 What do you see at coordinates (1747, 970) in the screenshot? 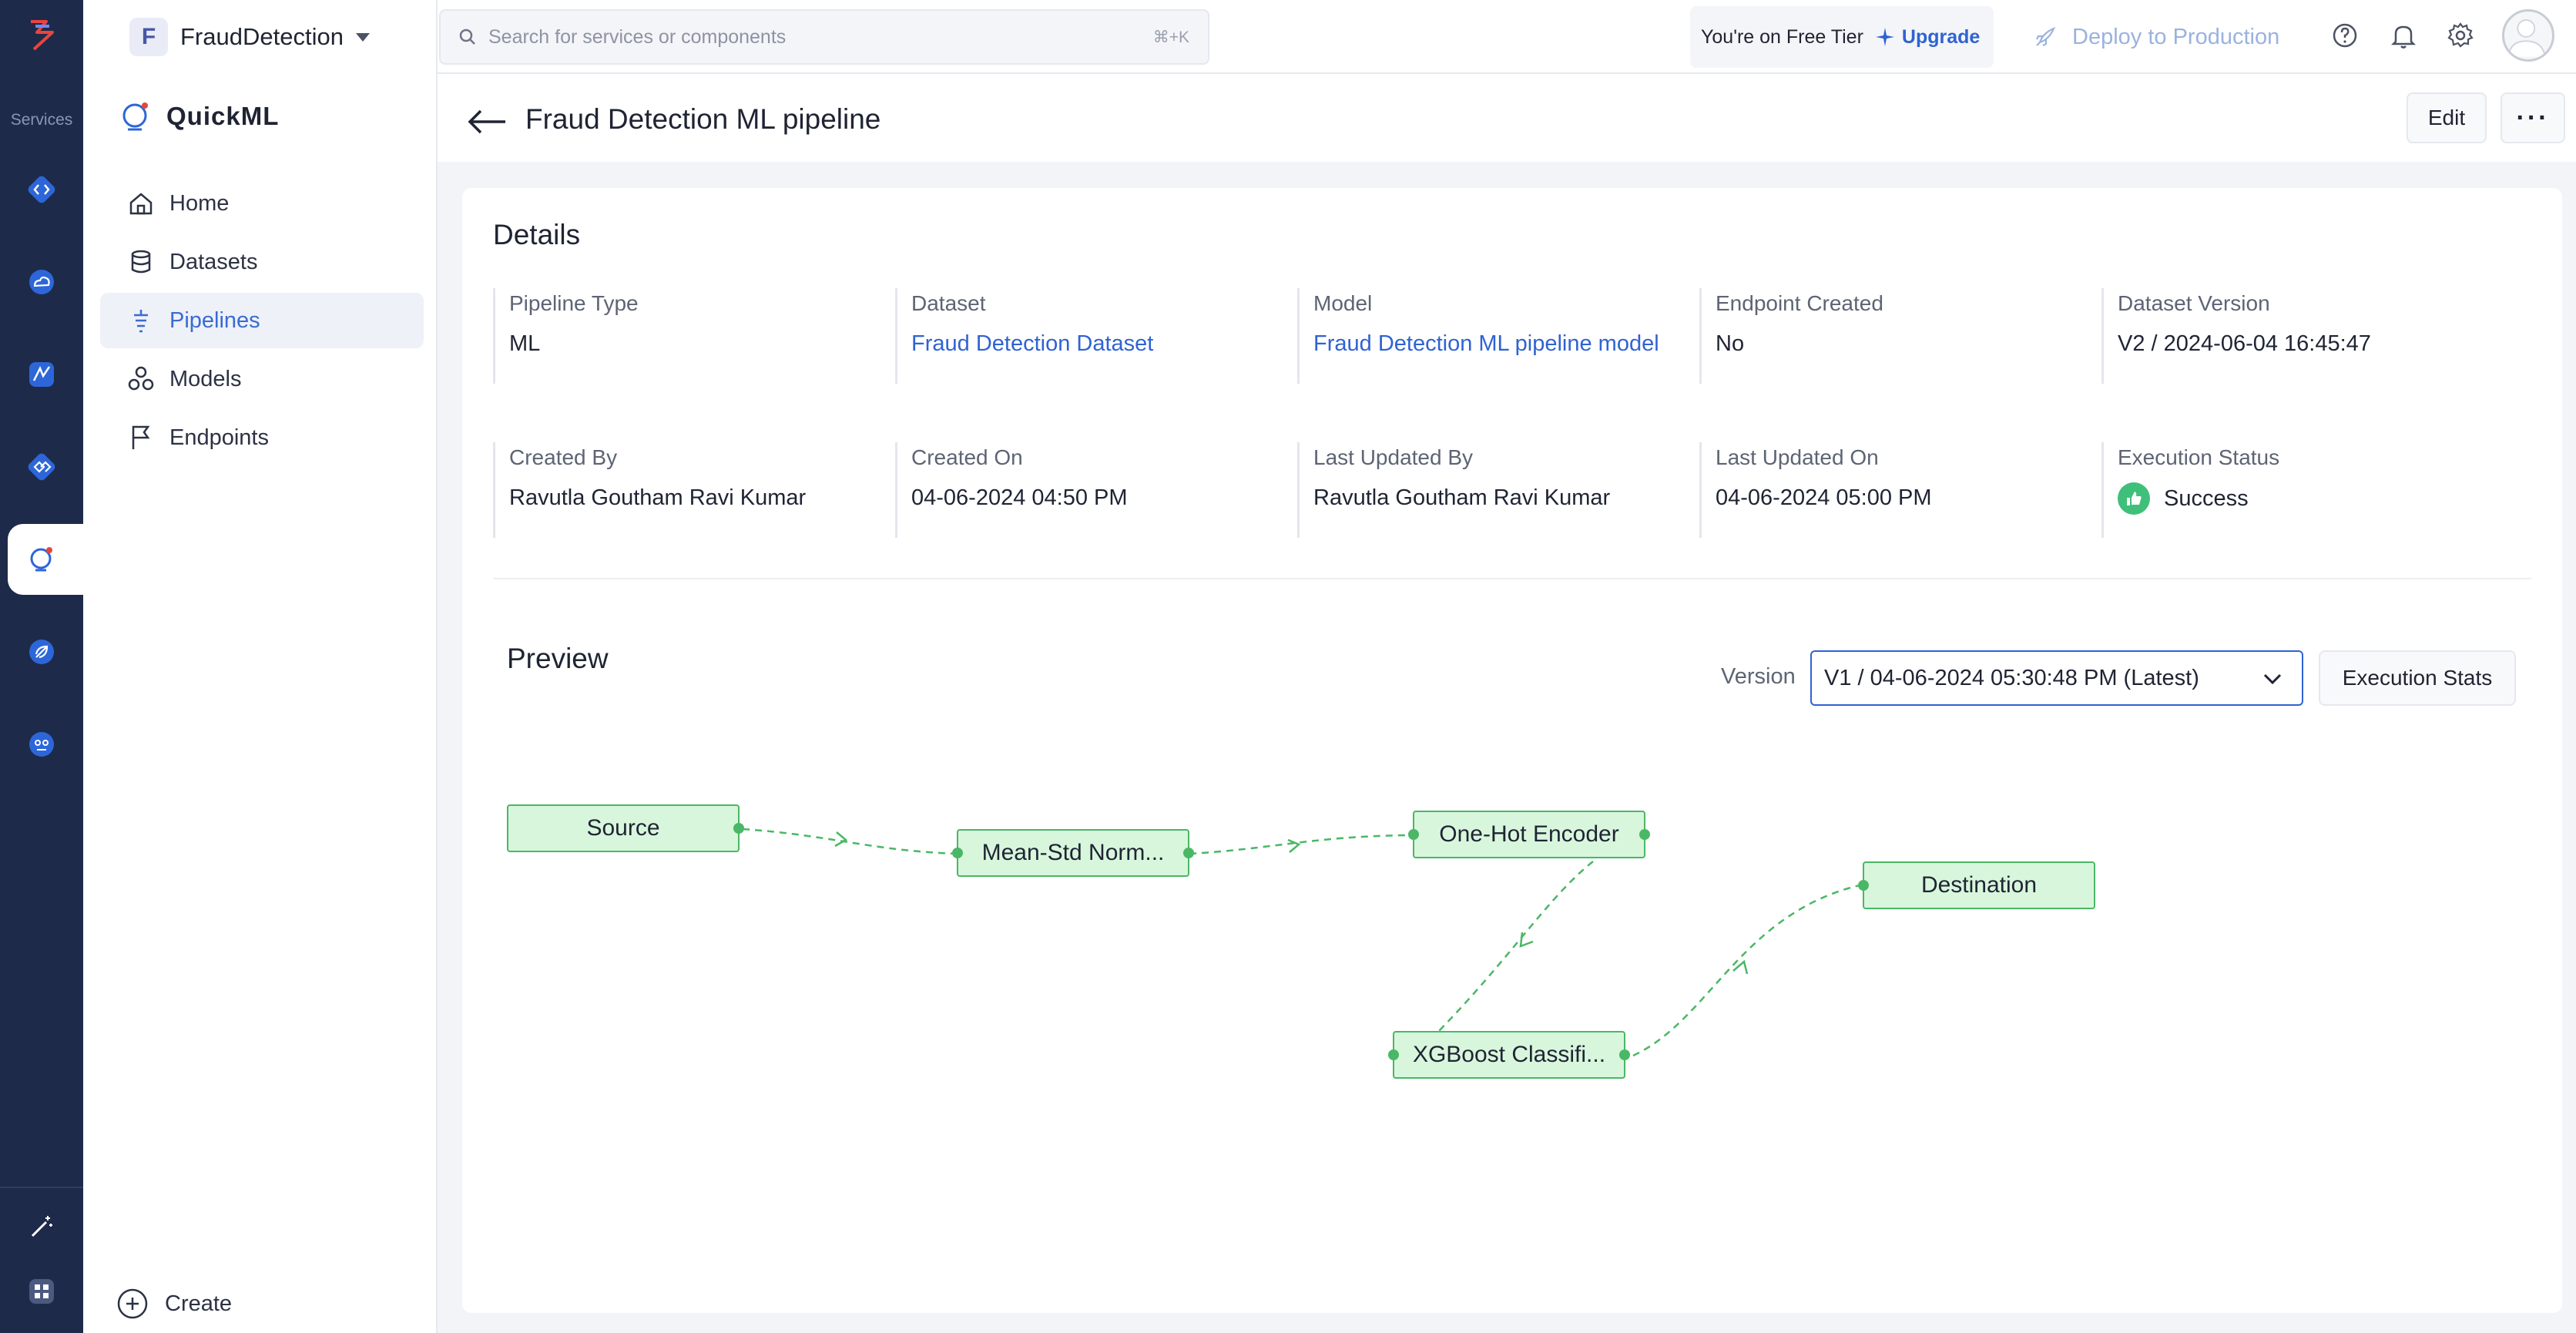
I see `edge-xgboost-to-destination` at bounding box center [1747, 970].